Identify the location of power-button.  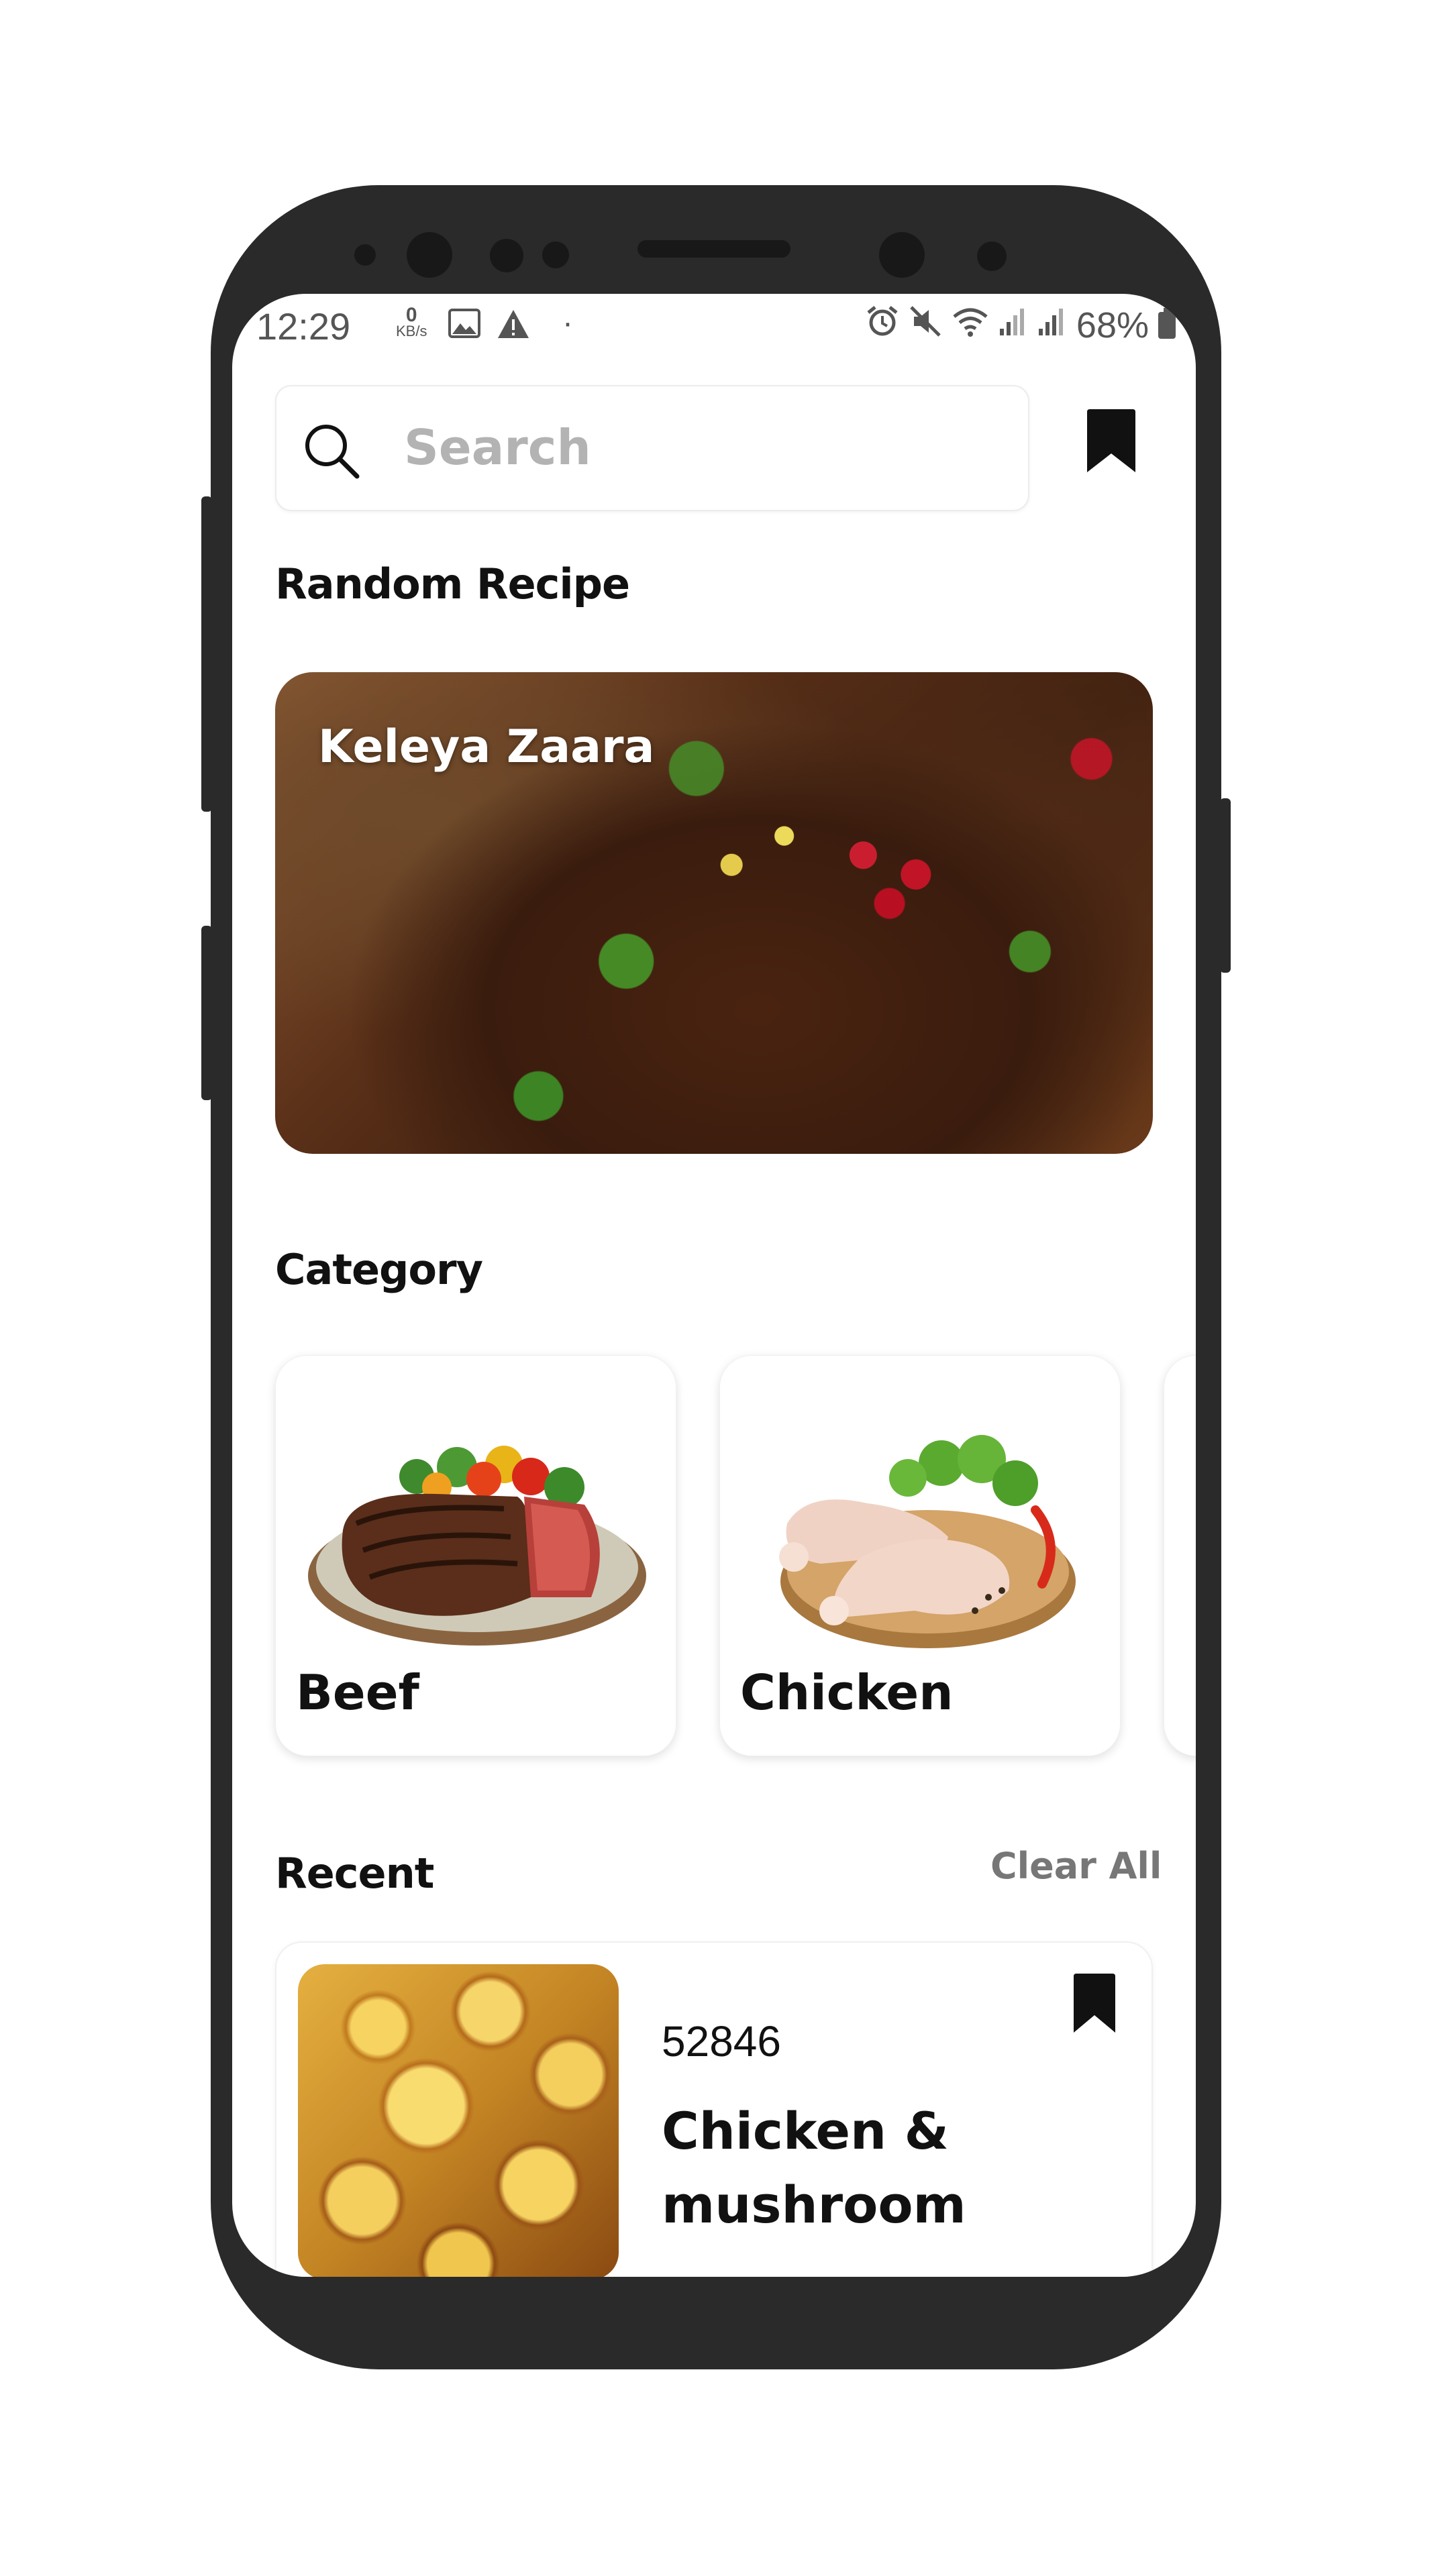
(206, 1013).